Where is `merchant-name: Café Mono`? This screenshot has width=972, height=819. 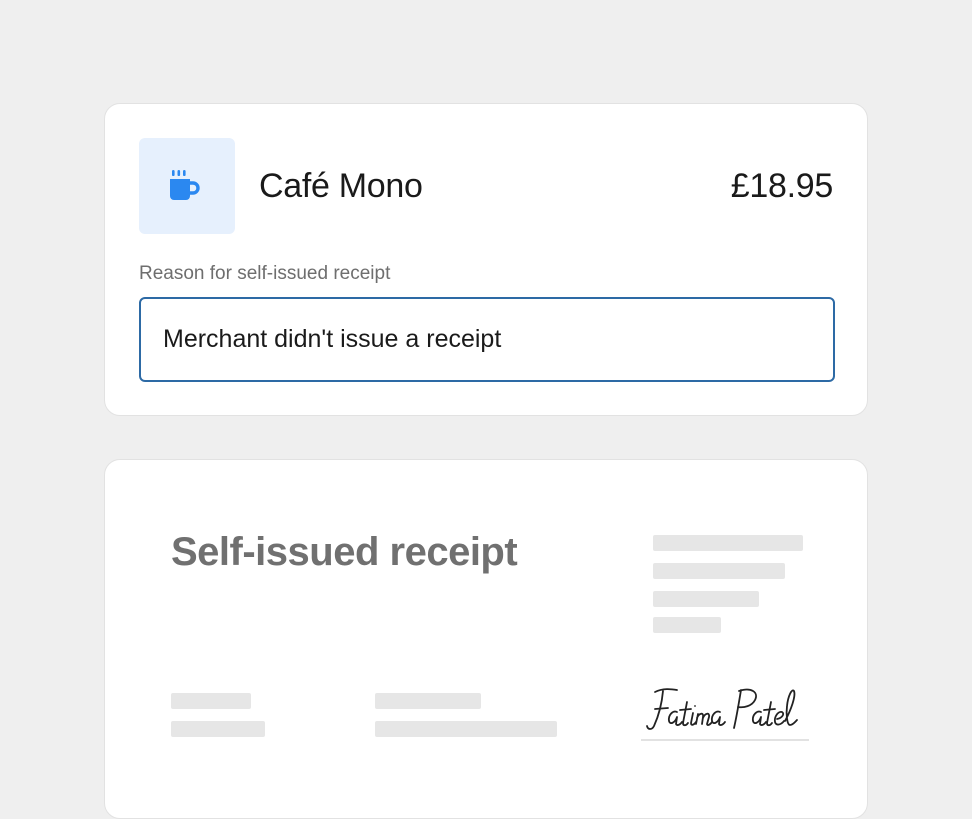 merchant-name: Café Mono is located at coordinates (341, 186).